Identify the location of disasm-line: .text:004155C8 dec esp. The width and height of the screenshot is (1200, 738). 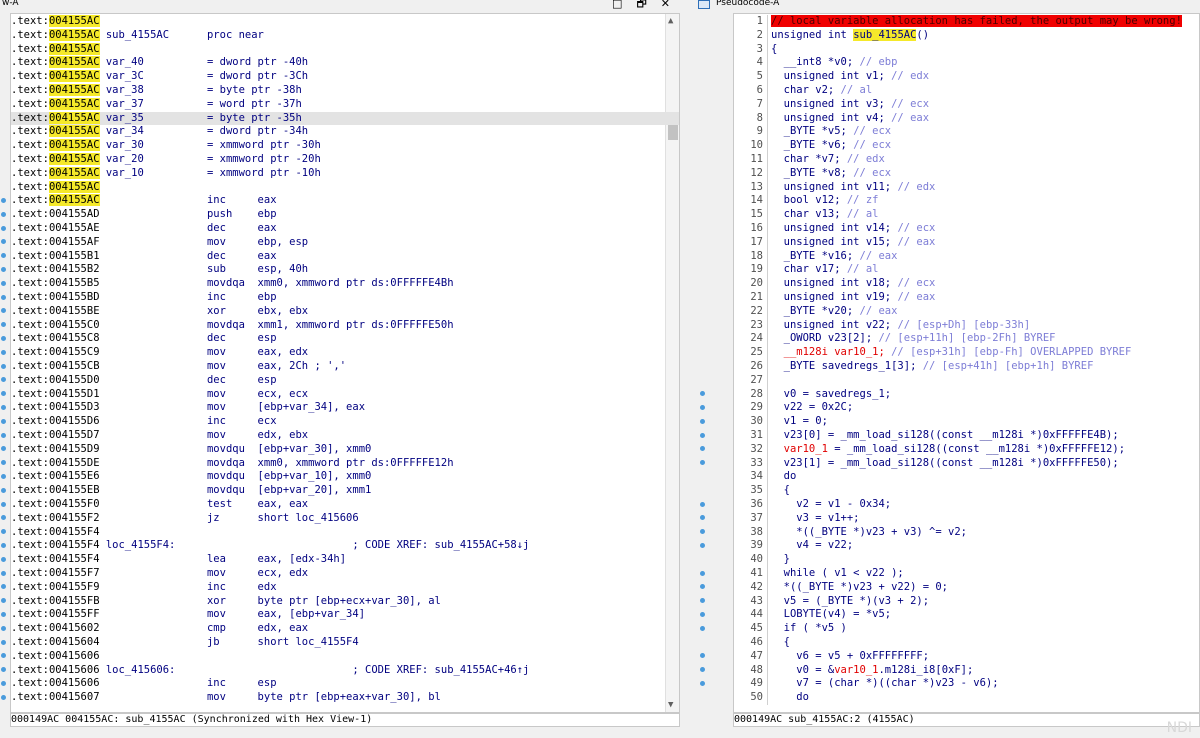
(345, 339).